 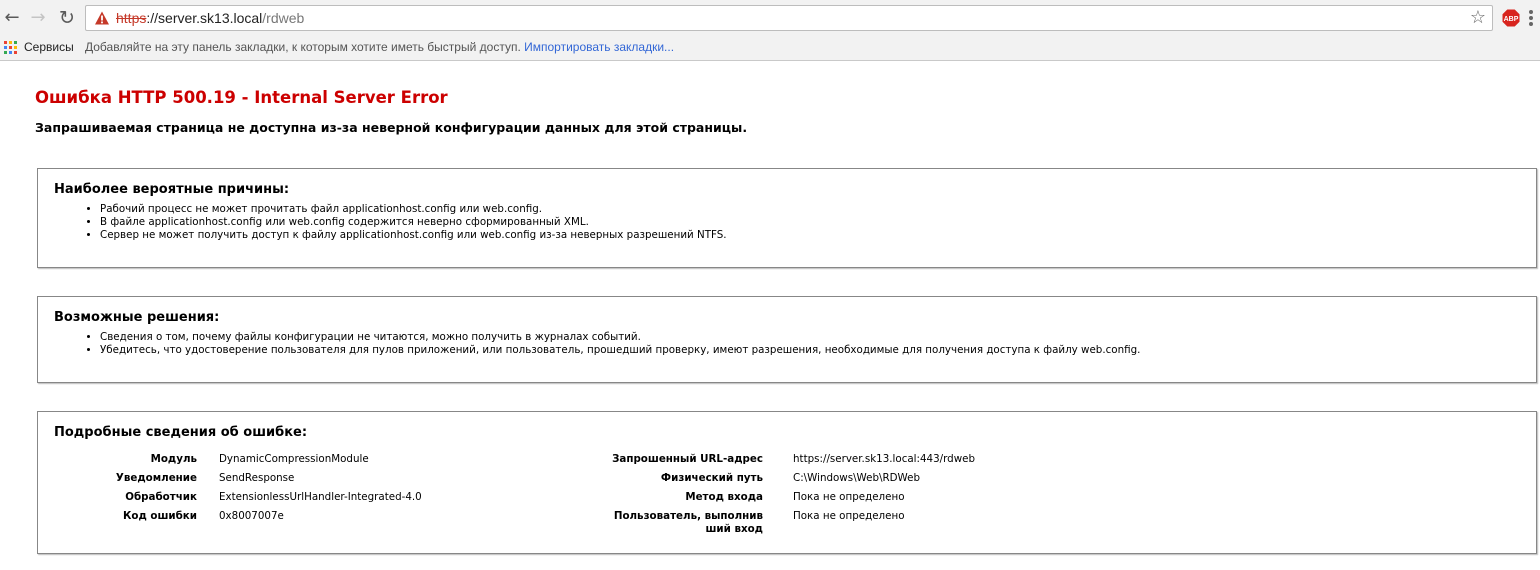 I want to click on detail-value: https://server.sk13.local:443/rdweb, so click(x=884, y=459).